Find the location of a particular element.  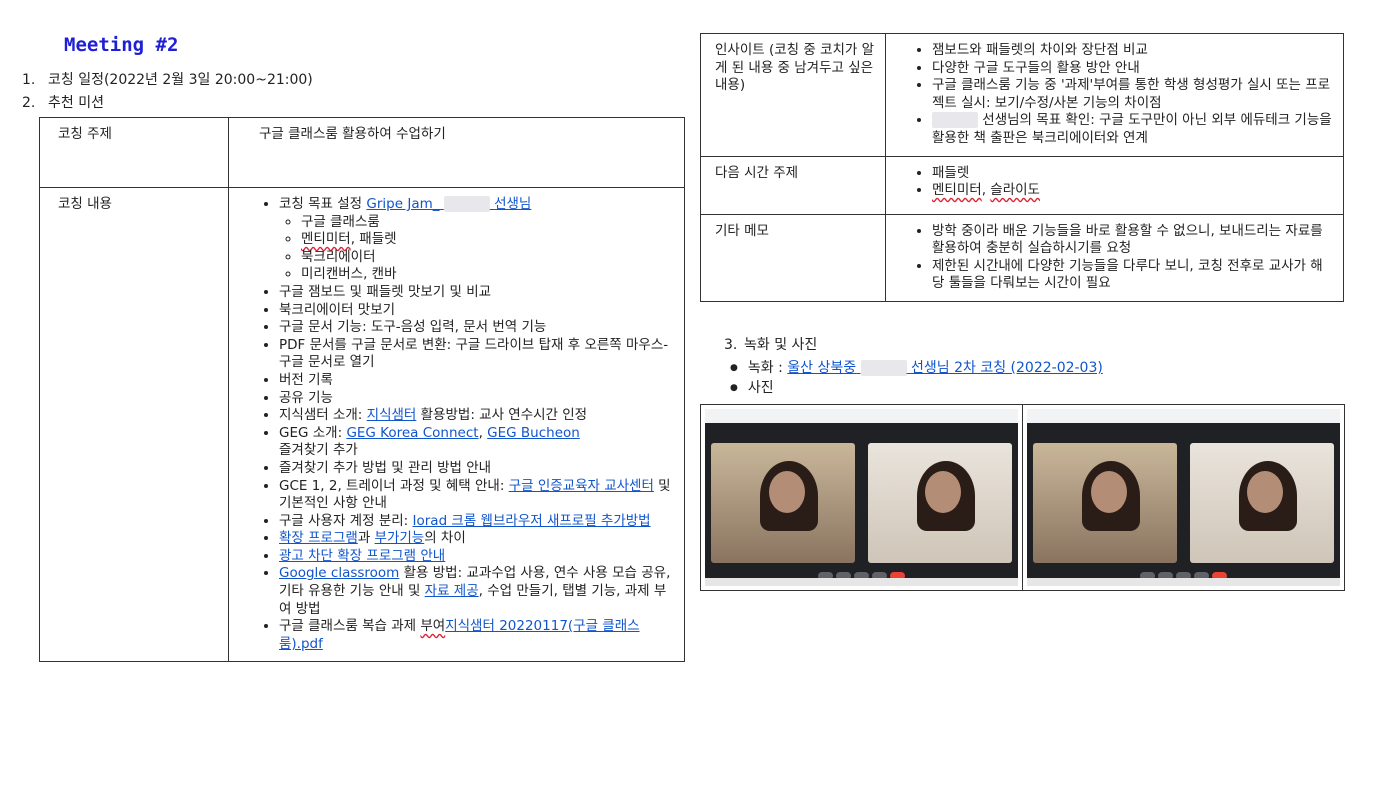

section-number: 1. is located at coordinates (29, 80).